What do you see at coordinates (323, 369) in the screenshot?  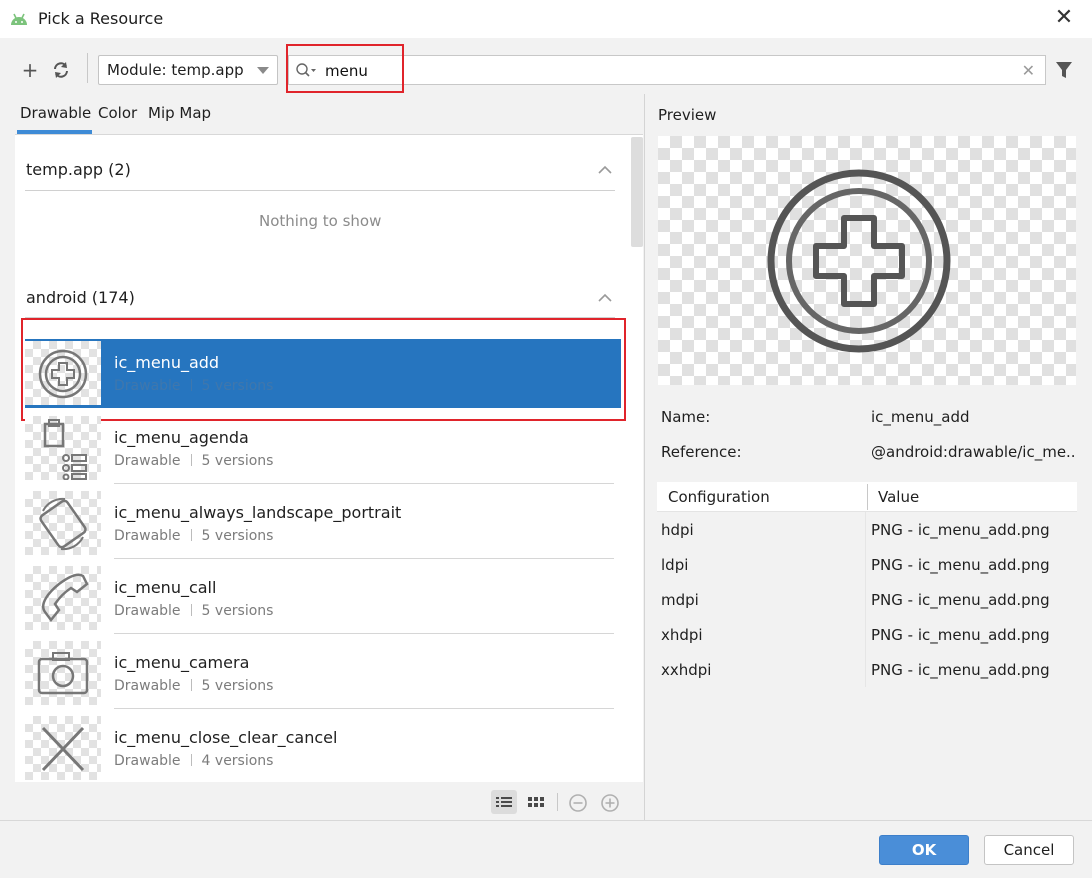 I see `selected-item-highlight-box` at bounding box center [323, 369].